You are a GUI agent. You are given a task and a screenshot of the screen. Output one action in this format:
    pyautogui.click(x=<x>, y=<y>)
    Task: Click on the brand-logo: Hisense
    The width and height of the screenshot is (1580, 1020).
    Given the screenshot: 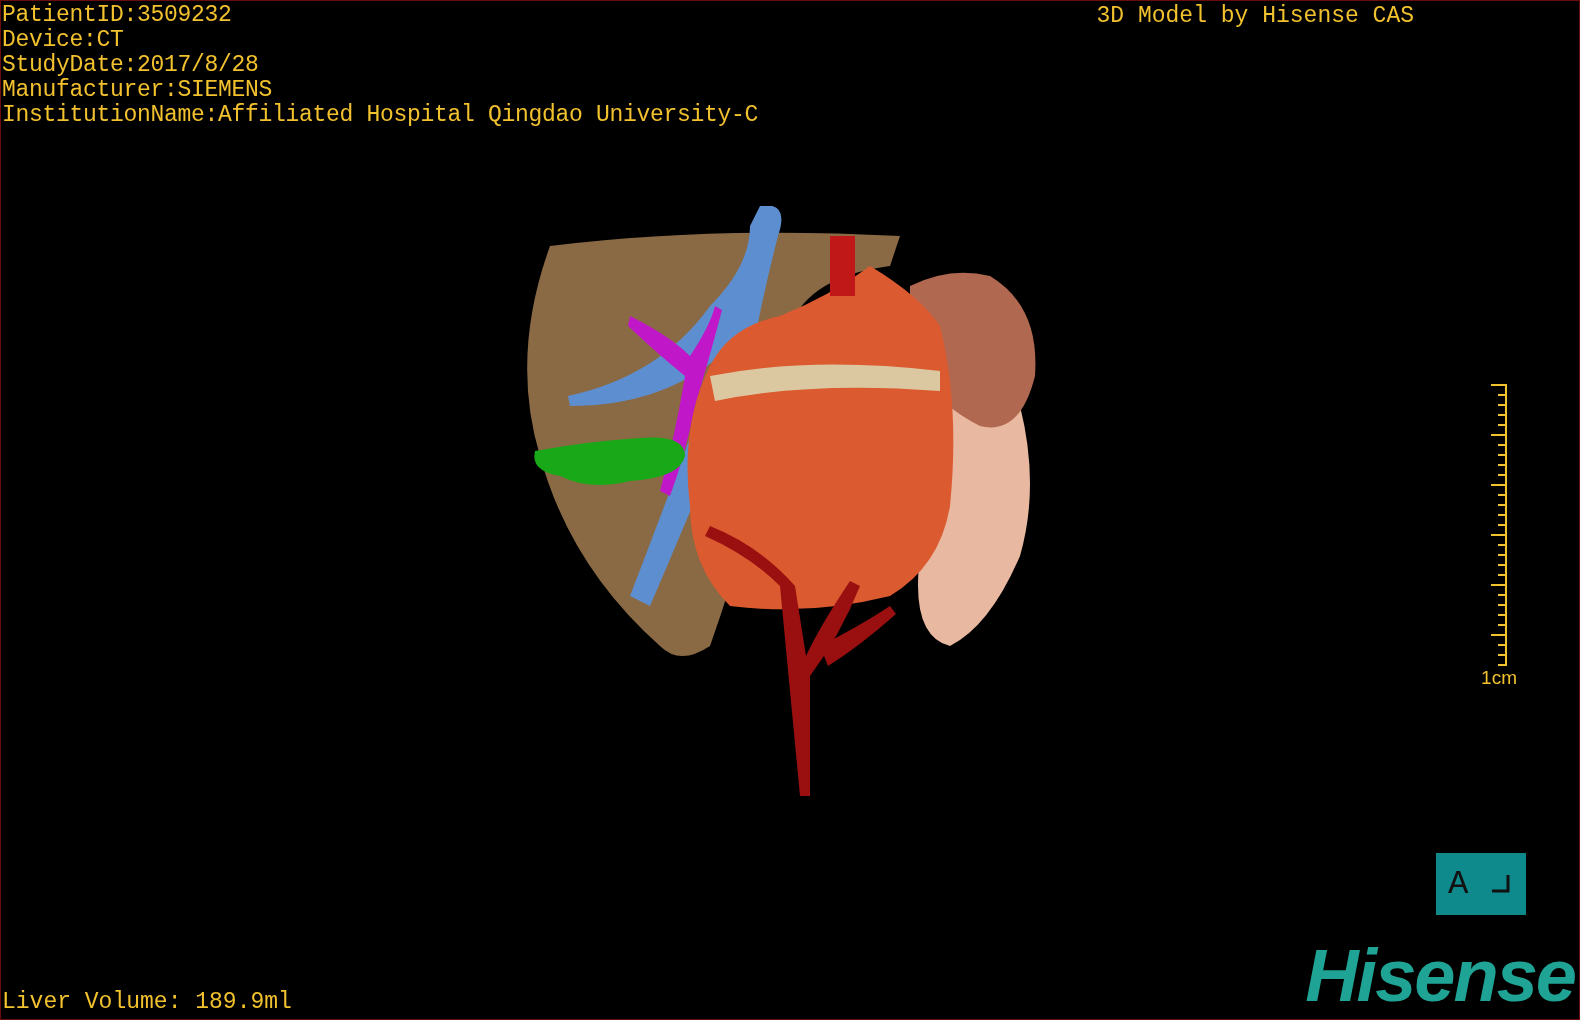 What is the action you would take?
    pyautogui.click(x=1440, y=980)
    